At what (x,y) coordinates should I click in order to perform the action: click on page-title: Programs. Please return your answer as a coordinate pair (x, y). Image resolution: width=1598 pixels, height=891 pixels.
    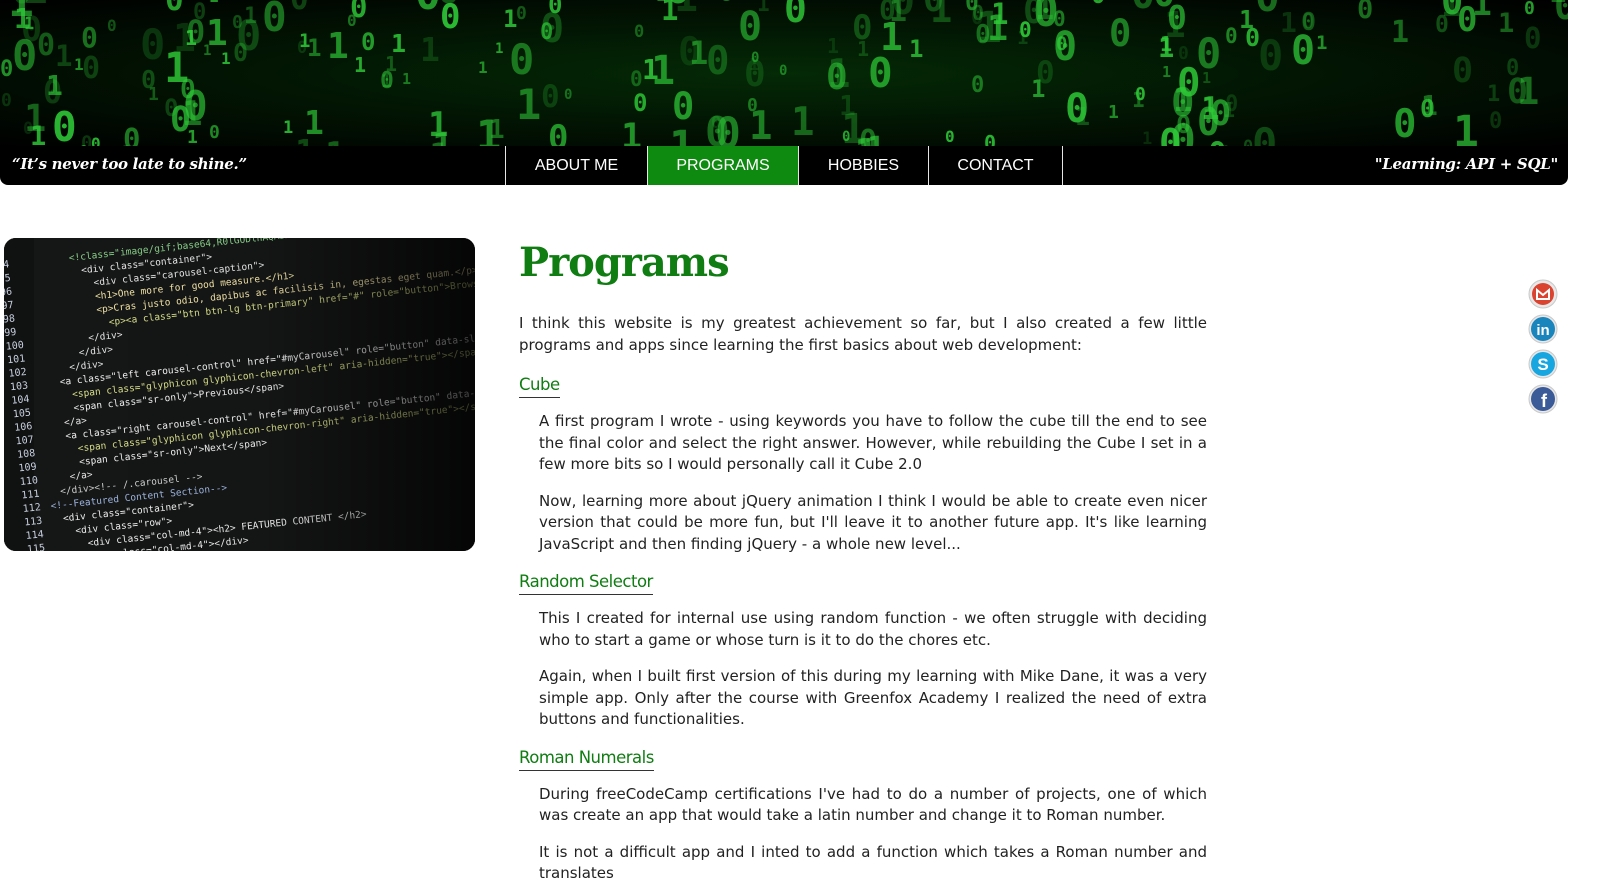
    Looking at the image, I should click on (624, 262).